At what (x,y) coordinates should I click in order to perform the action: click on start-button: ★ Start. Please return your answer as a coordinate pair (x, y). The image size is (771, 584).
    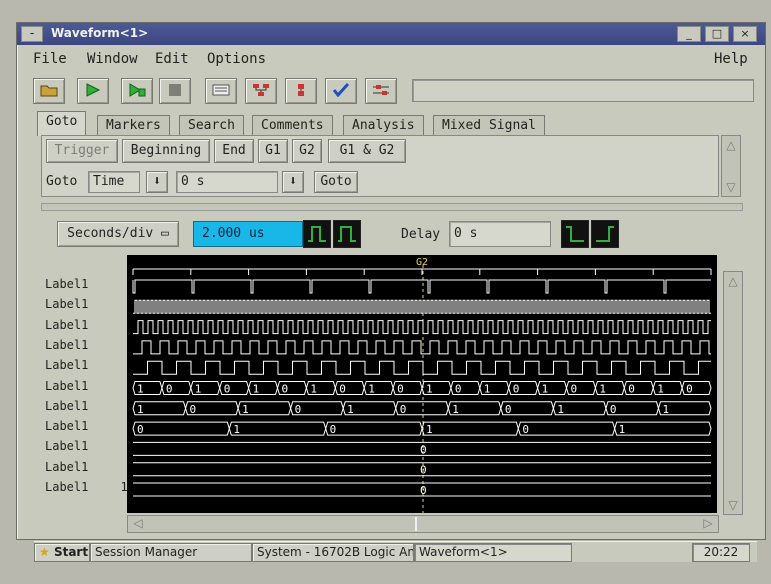
    Looking at the image, I should click on (62, 552).